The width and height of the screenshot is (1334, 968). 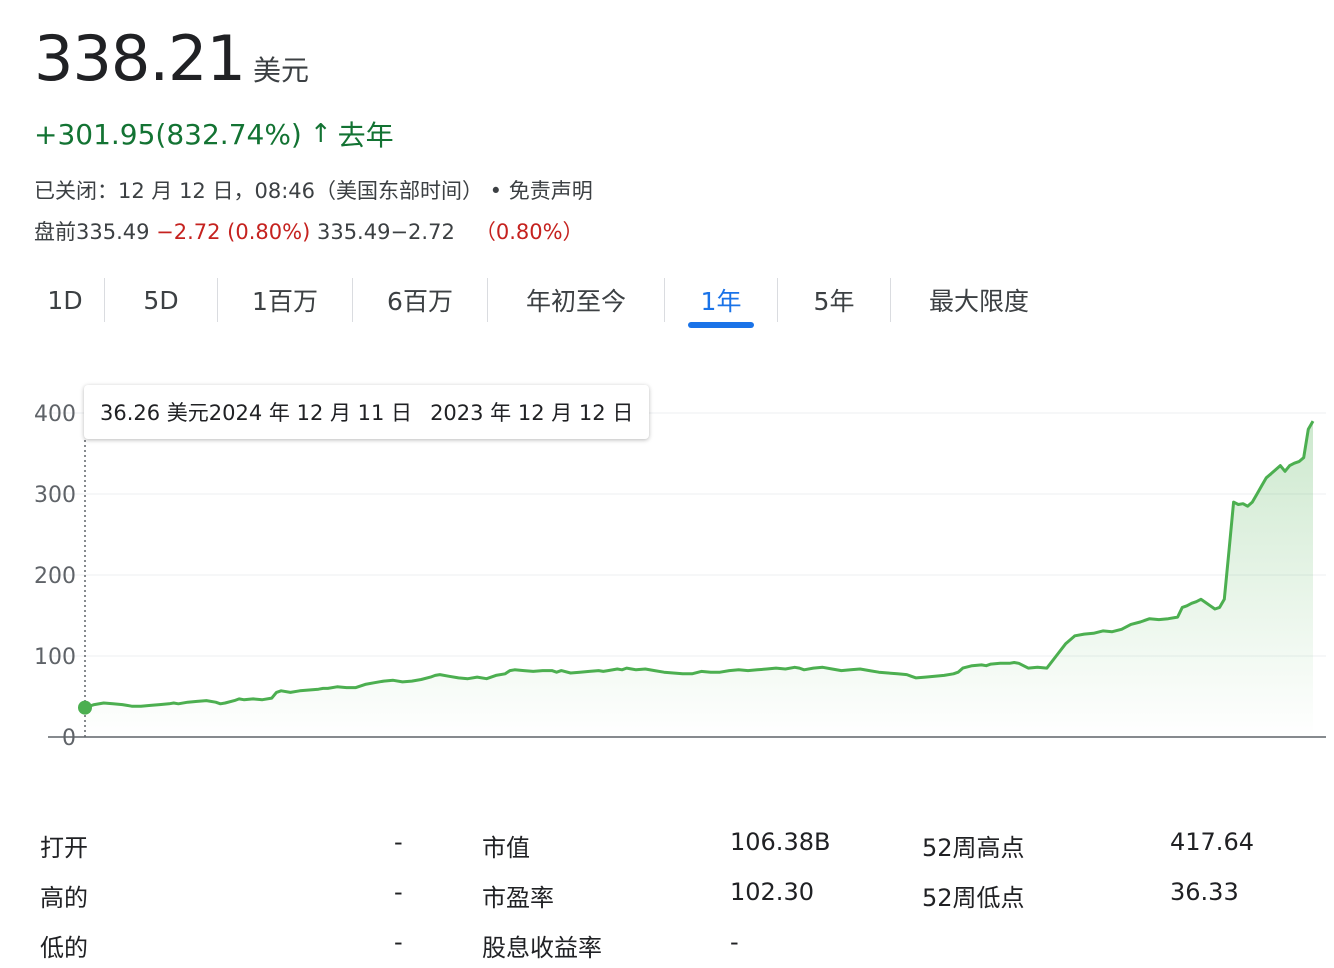 What do you see at coordinates (69, 738) in the screenshot?
I see `y-axis-tick-label: 0` at bounding box center [69, 738].